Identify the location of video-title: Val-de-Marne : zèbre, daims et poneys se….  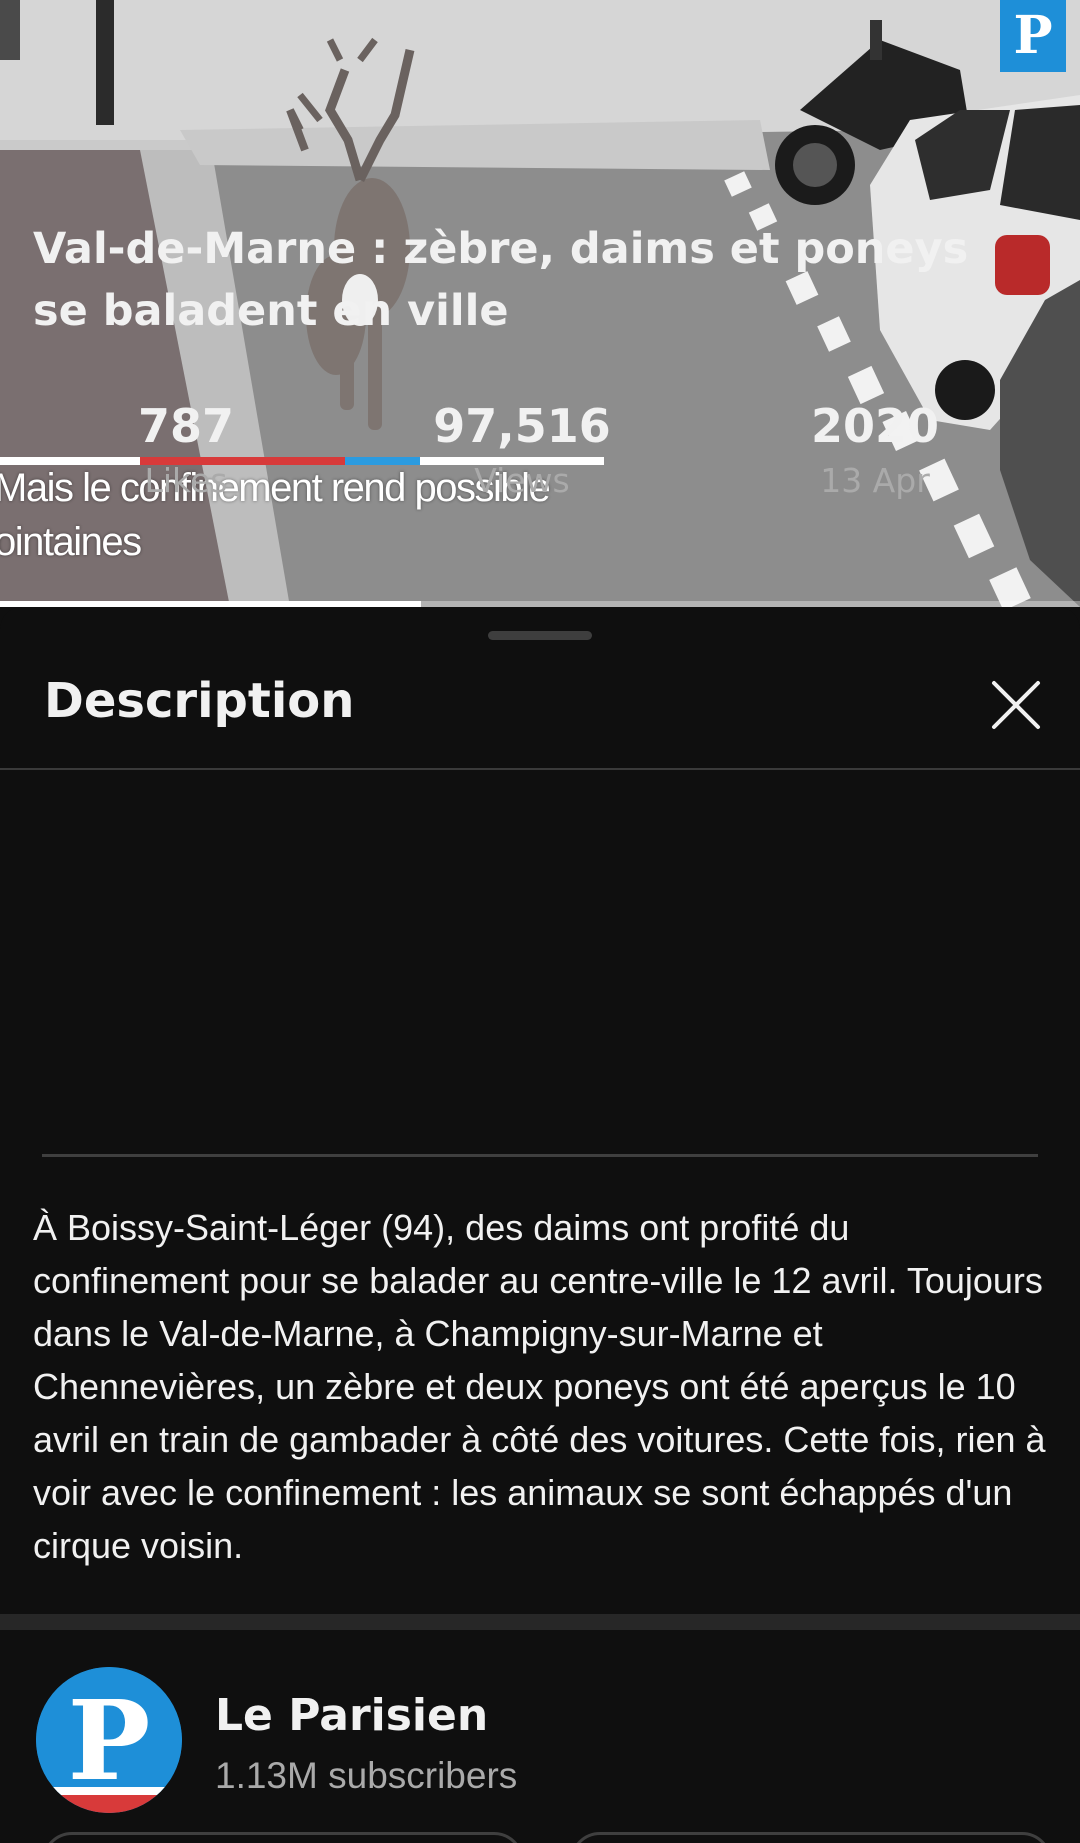
(501, 280).